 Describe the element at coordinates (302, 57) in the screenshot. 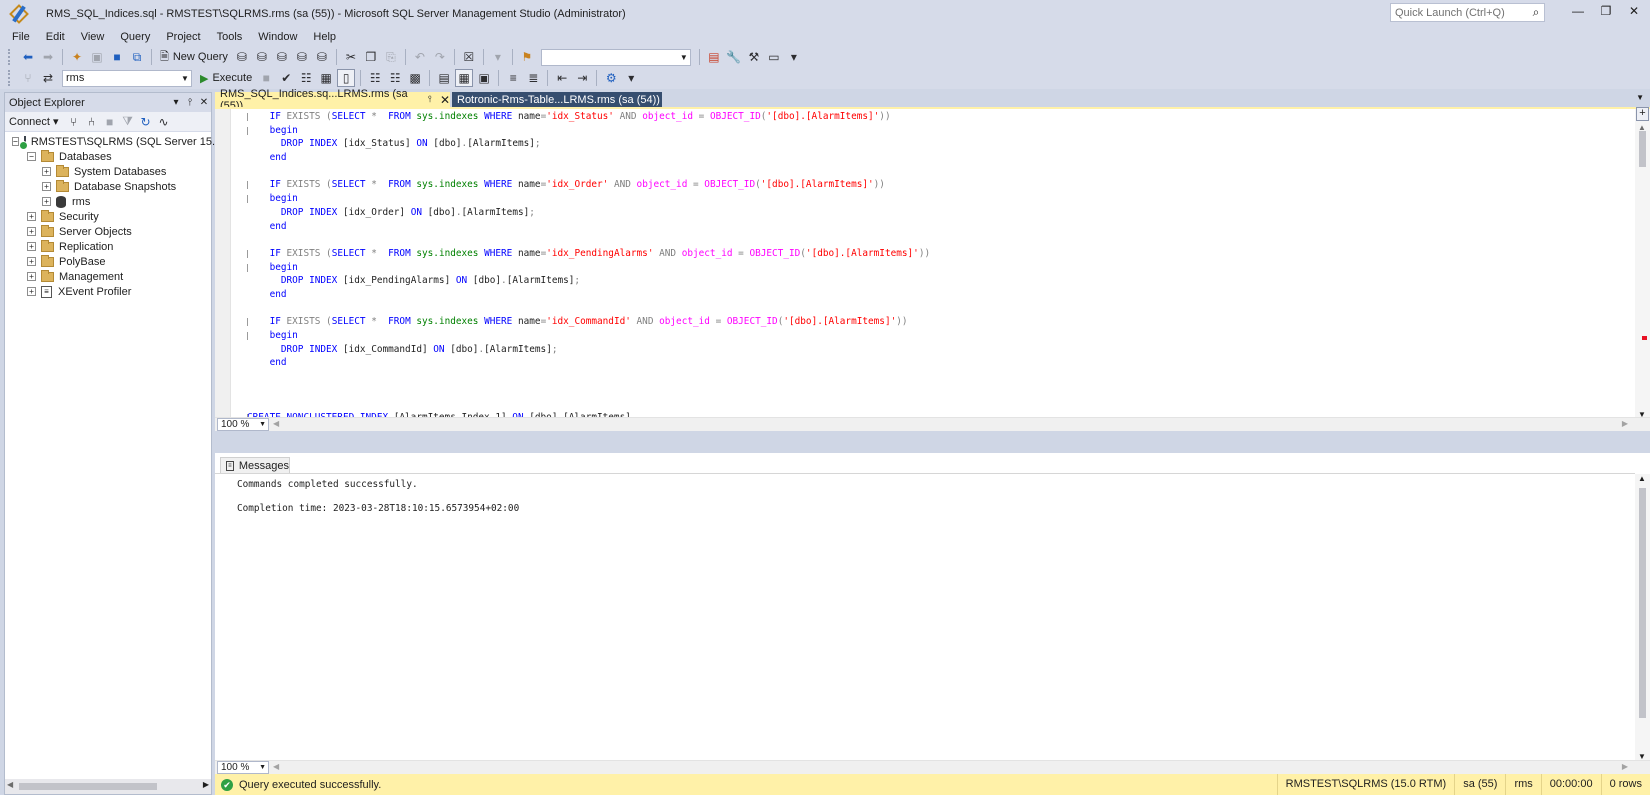

I see `analysis-xmla-query-icon: ⛁` at that location.